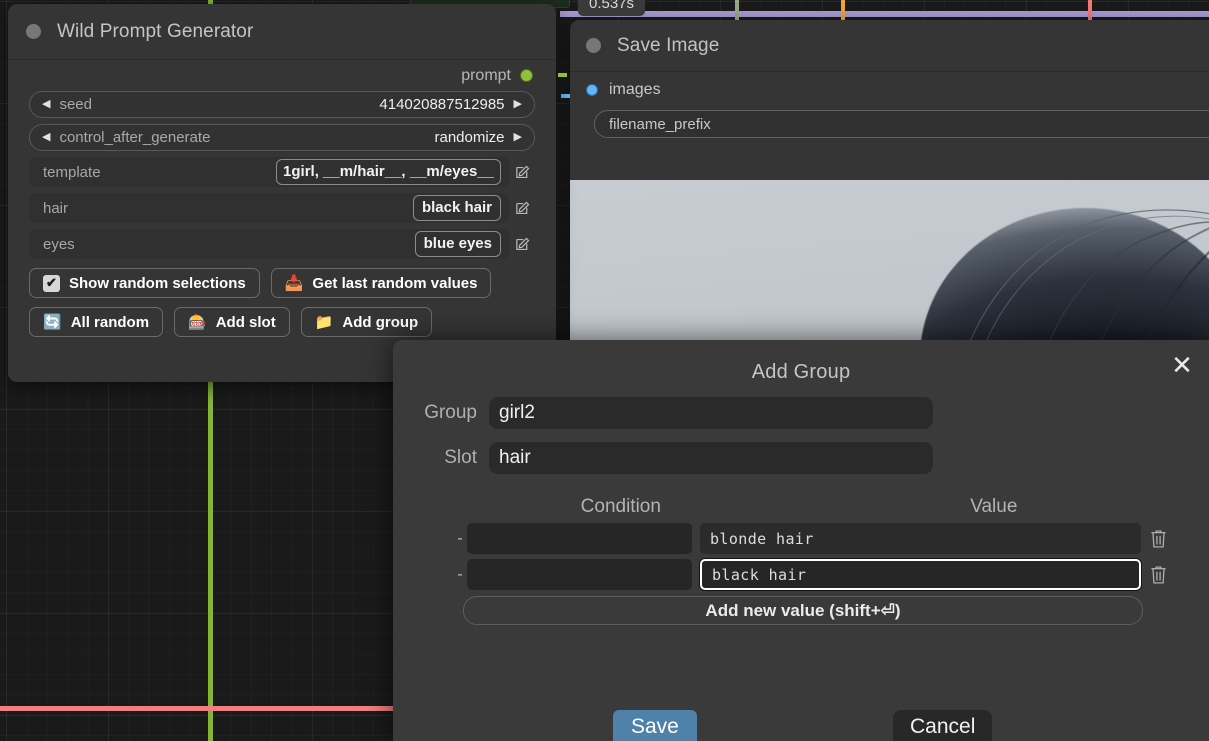 The image size is (1209, 741). I want to click on show-random-selections-button: ✔ Show random selections, so click(144, 283).